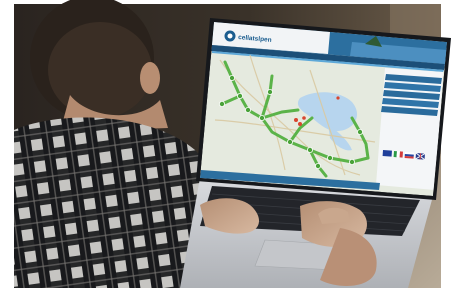 The image size is (455, 290). What do you see at coordinates (420, 156) in the screenshot?
I see `flag-uk-icon` at bounding box center [420, 156].